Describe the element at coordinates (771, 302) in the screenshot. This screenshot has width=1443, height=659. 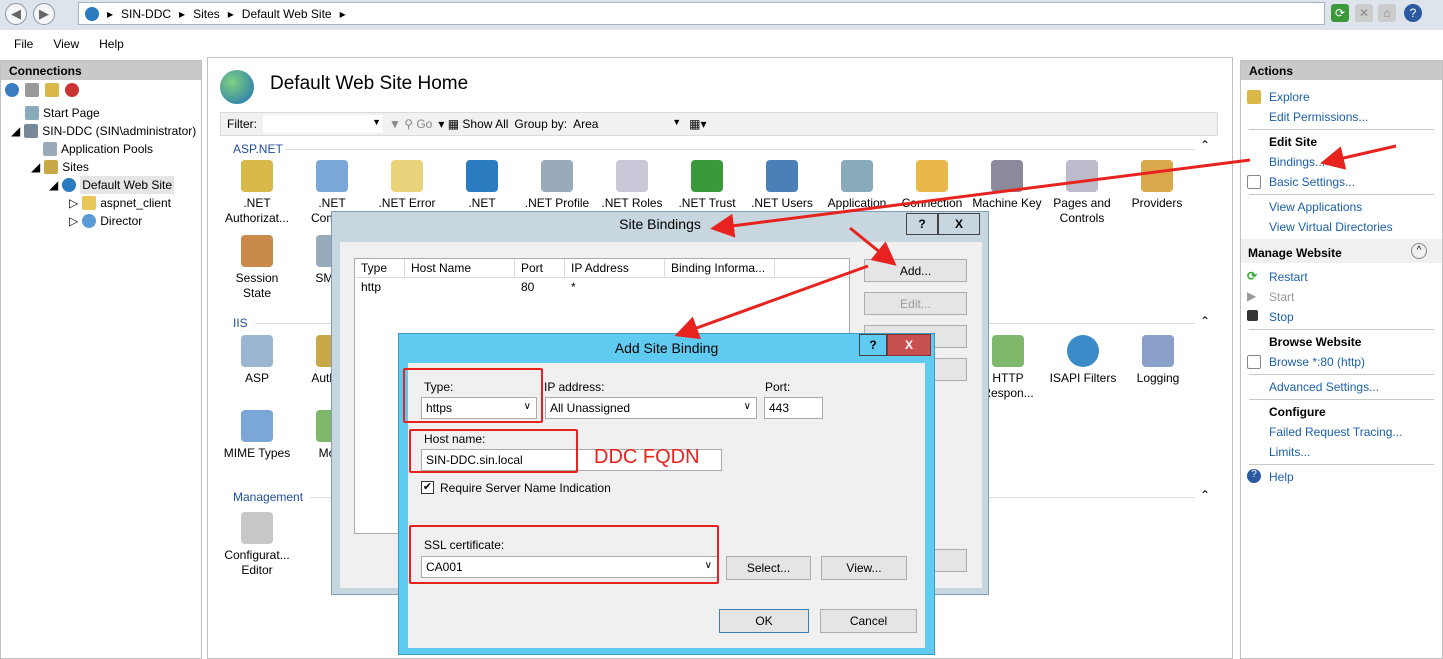
I see `arrow-to-add-site-binding` at that location.